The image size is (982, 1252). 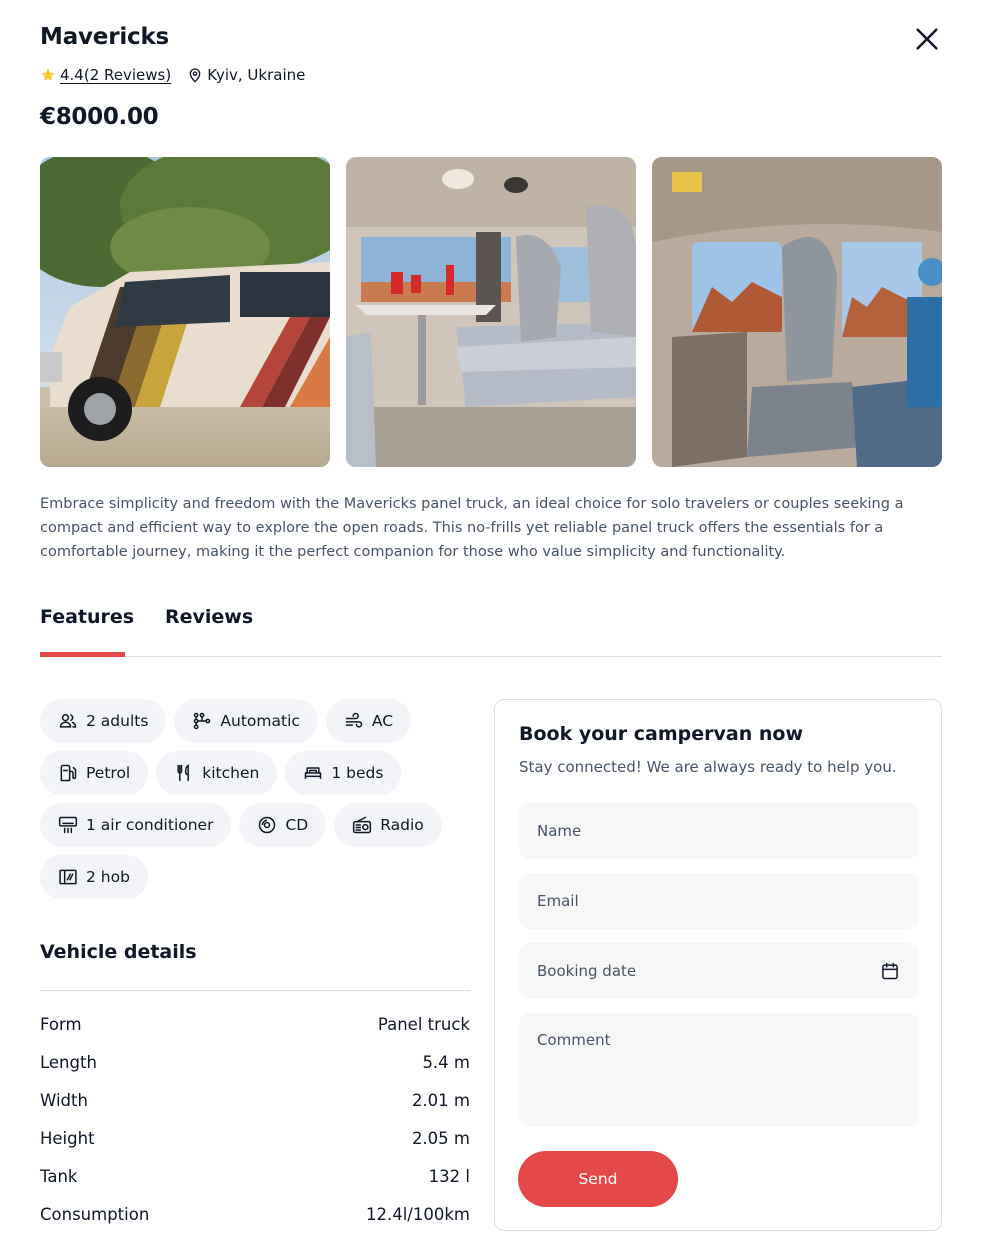 I want to click on cd-icon, so click(x=267, y=825).